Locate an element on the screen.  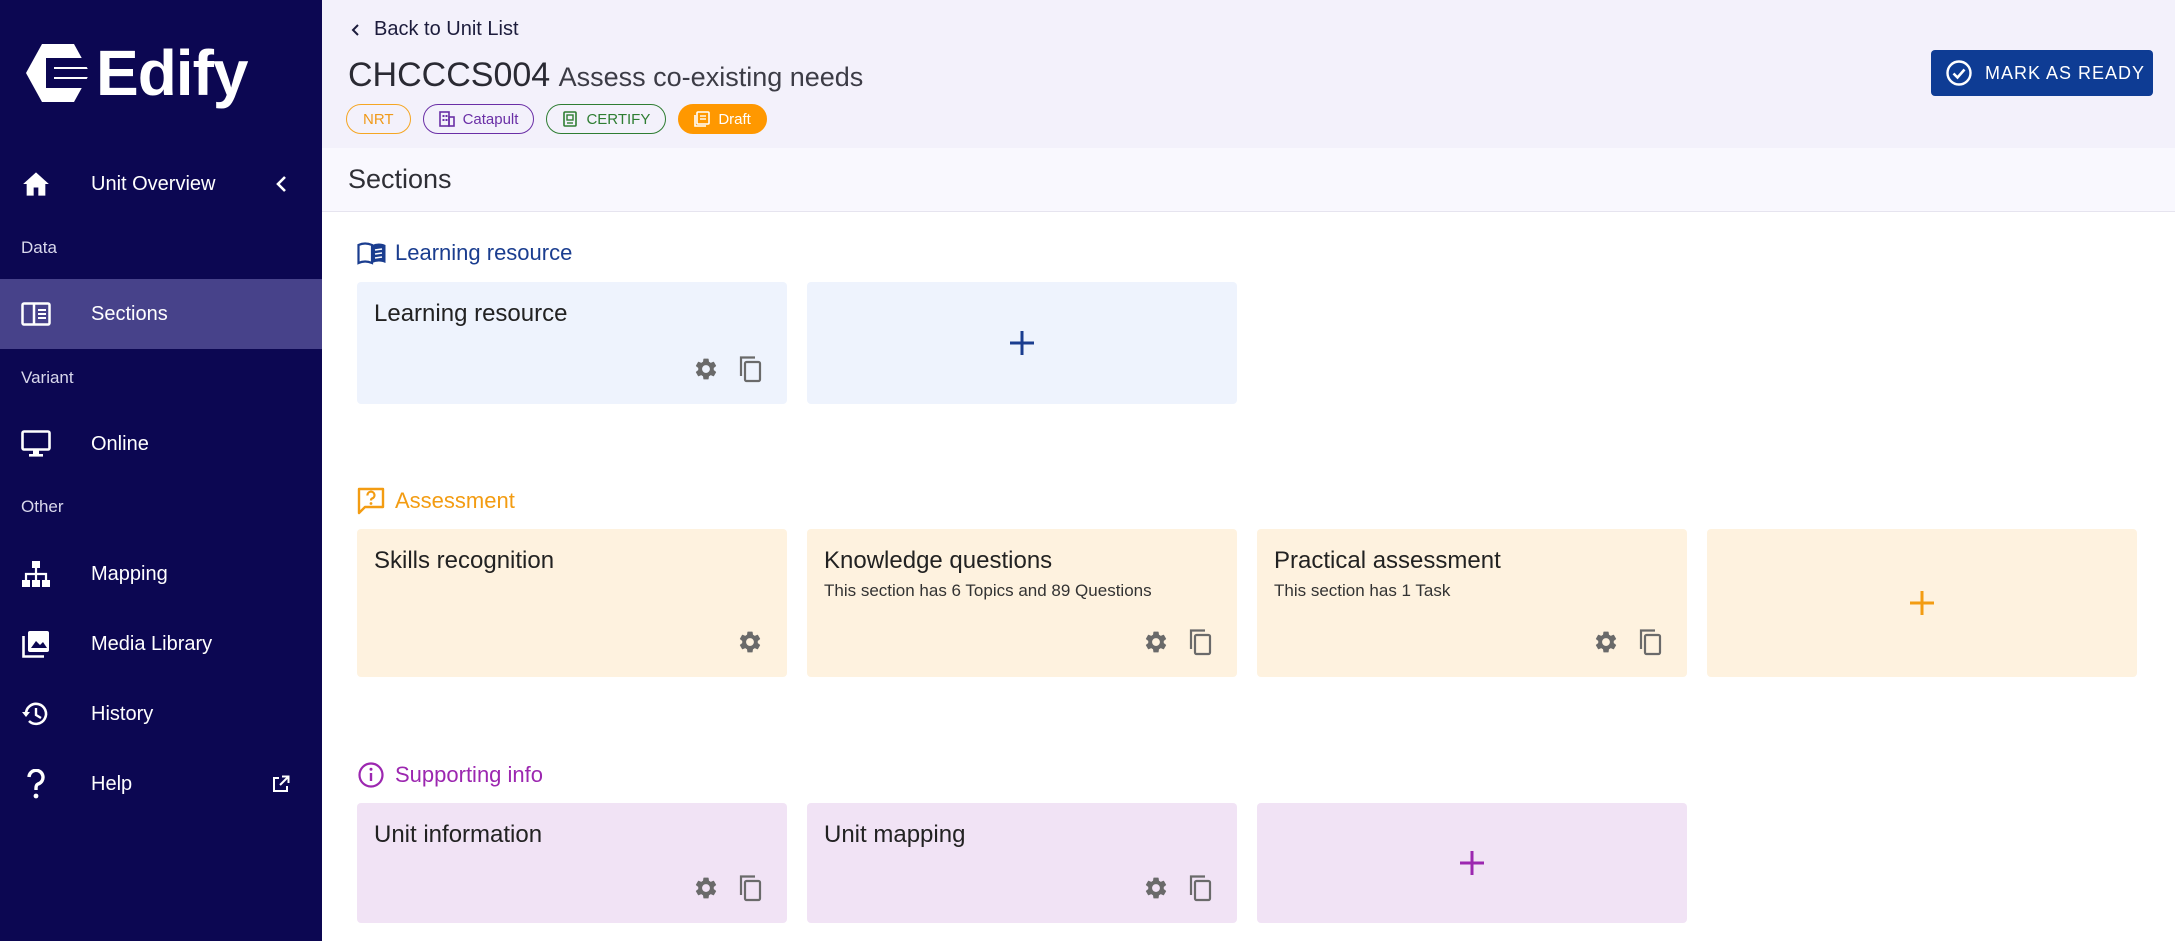
card-title: Knowledge questions is located at coordinates (938, 560).